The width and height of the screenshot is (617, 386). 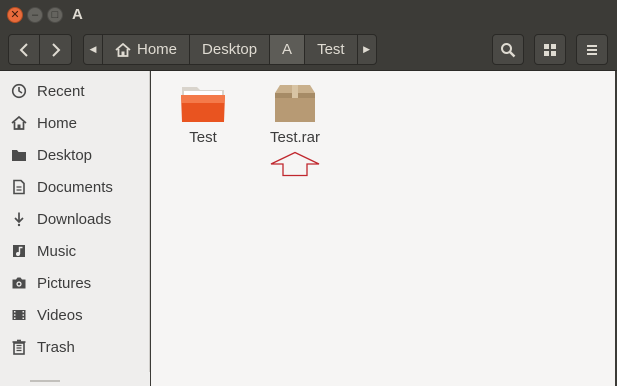 I want to click on sidebar-item-home: Home, so click(x=75, y=123).